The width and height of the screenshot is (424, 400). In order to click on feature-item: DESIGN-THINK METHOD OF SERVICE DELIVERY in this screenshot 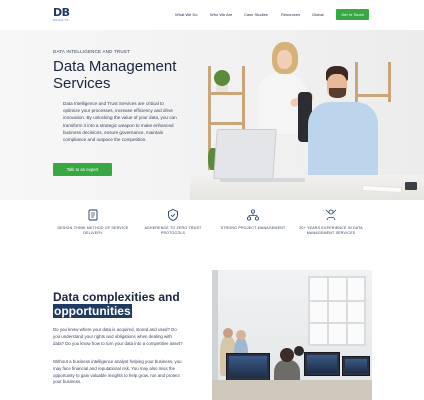, I will do `click(93, 221)`.